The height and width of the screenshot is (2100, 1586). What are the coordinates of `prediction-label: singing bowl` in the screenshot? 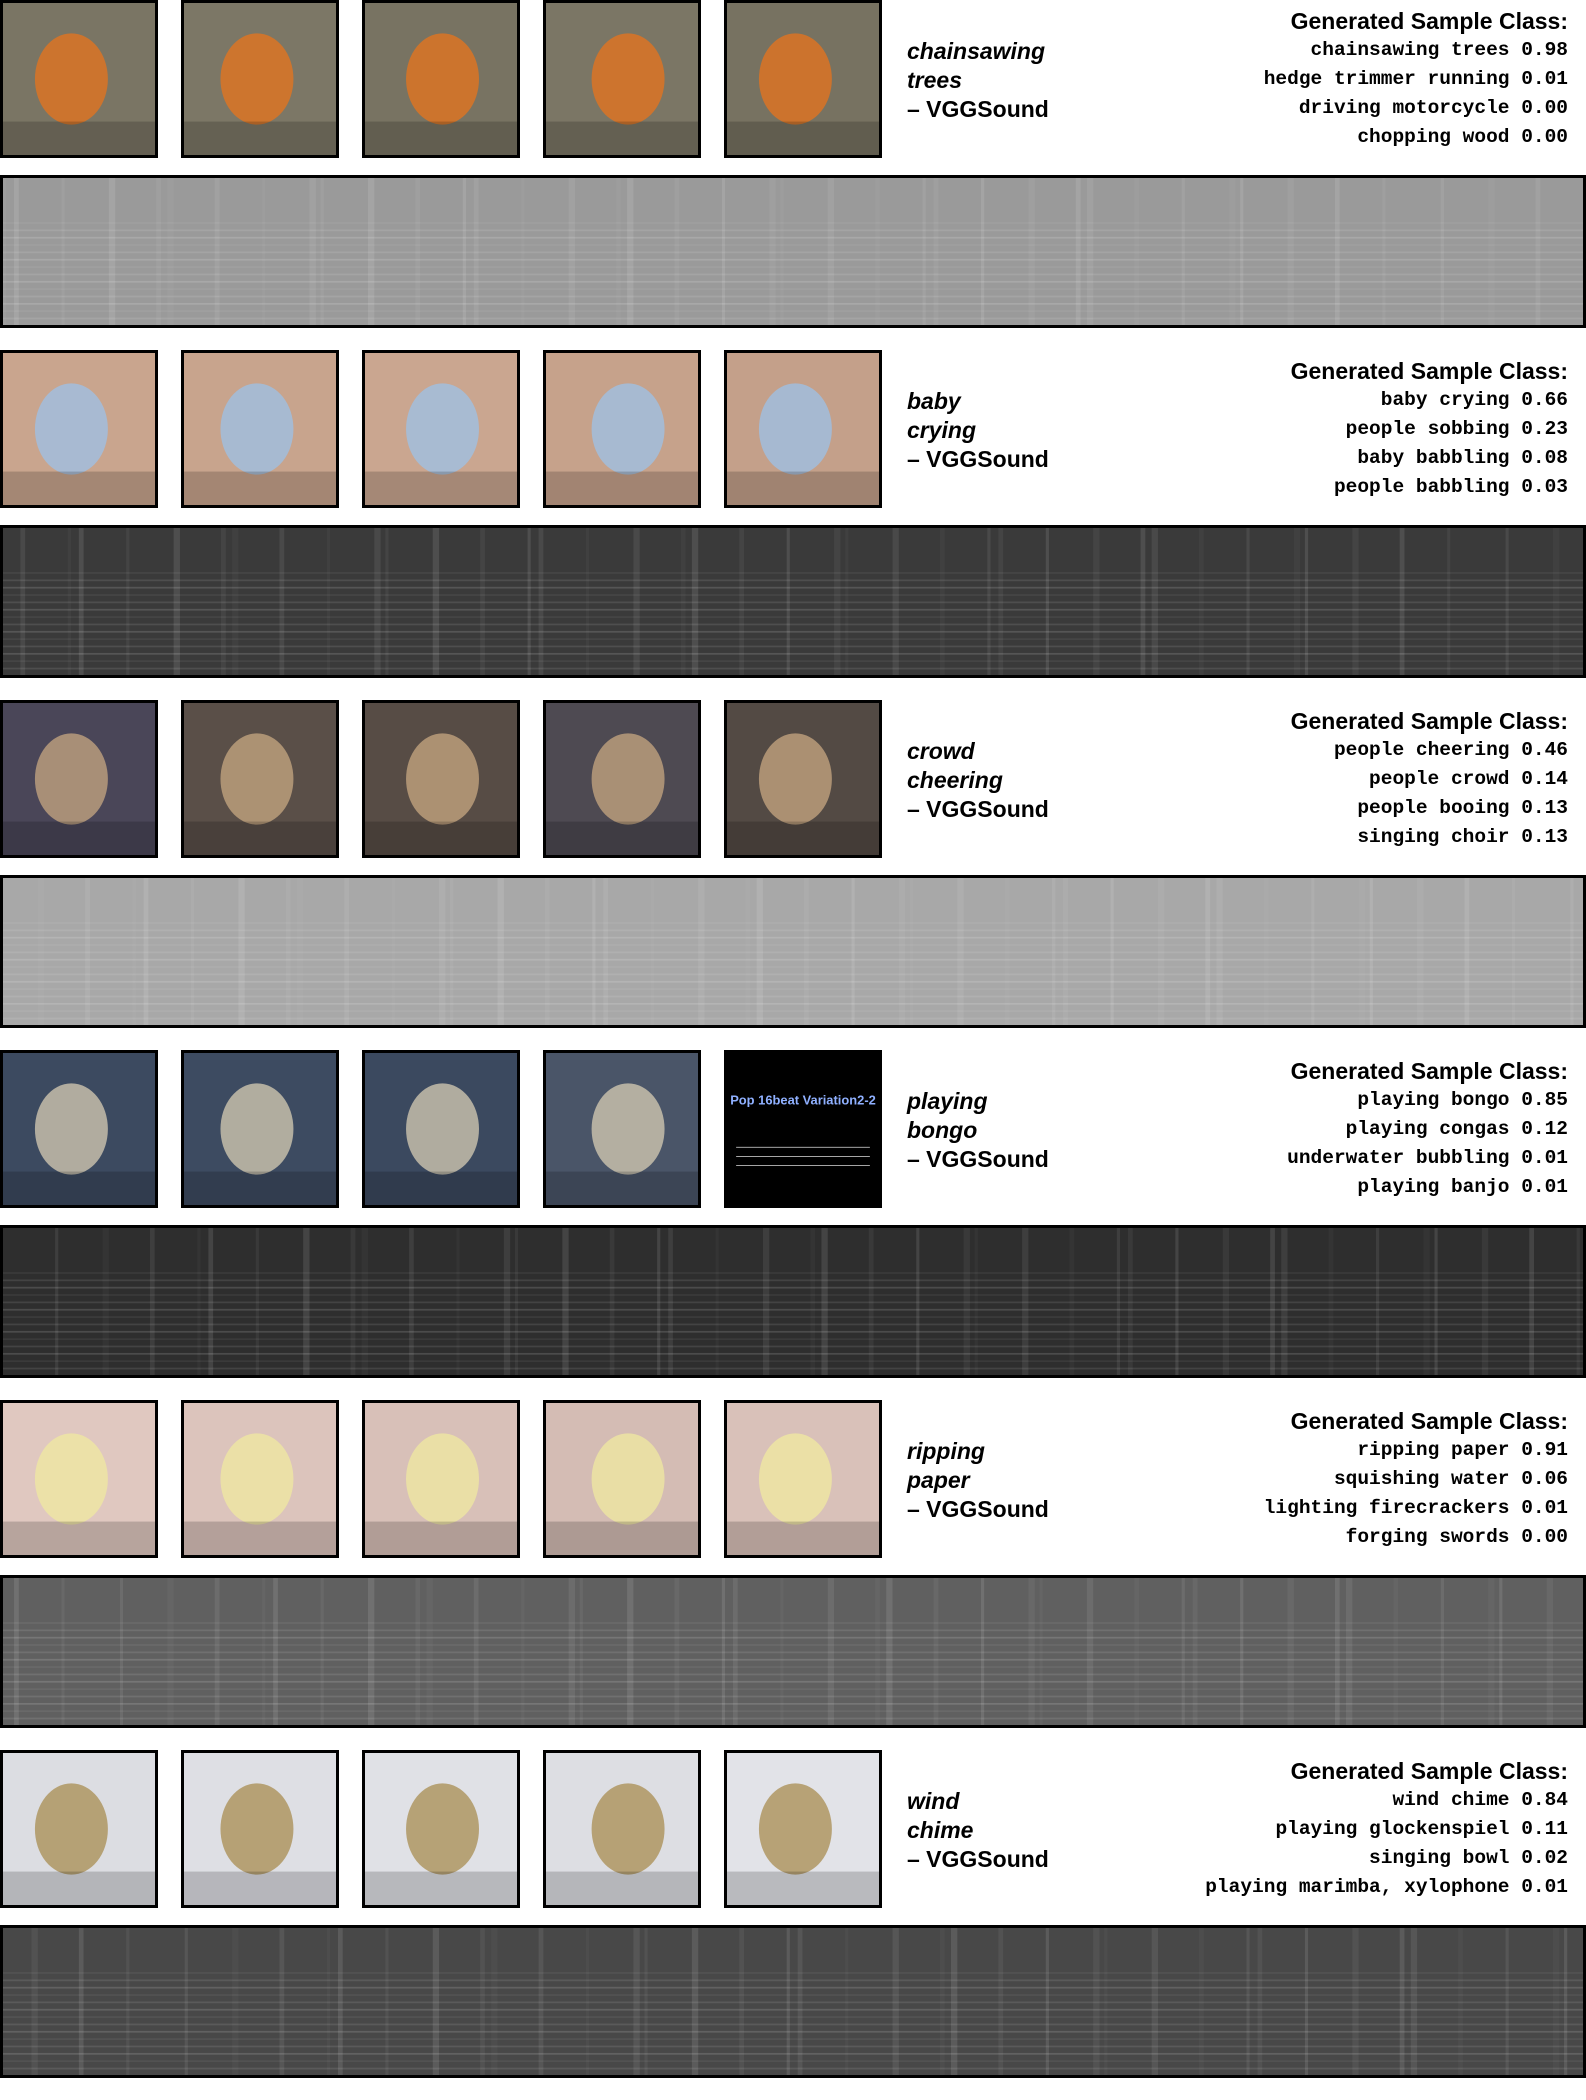 It's located at (1439, 1858).